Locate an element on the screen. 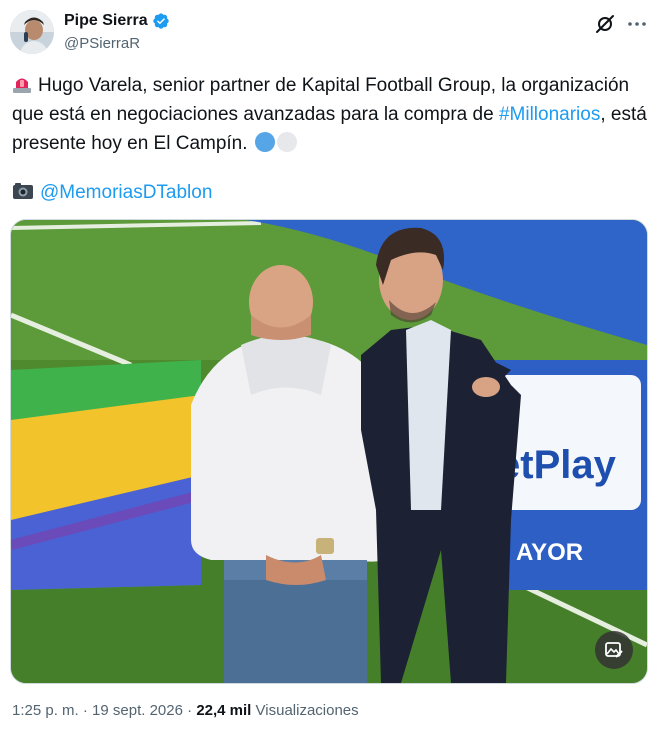 The width and height of the screenshot is (667, 730). more-options-icon is located at coordinates (637, 24).